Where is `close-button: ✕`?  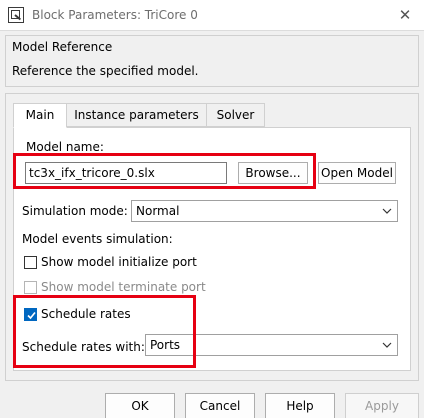 close-button: ✕ is located at coordinates (405, 15).